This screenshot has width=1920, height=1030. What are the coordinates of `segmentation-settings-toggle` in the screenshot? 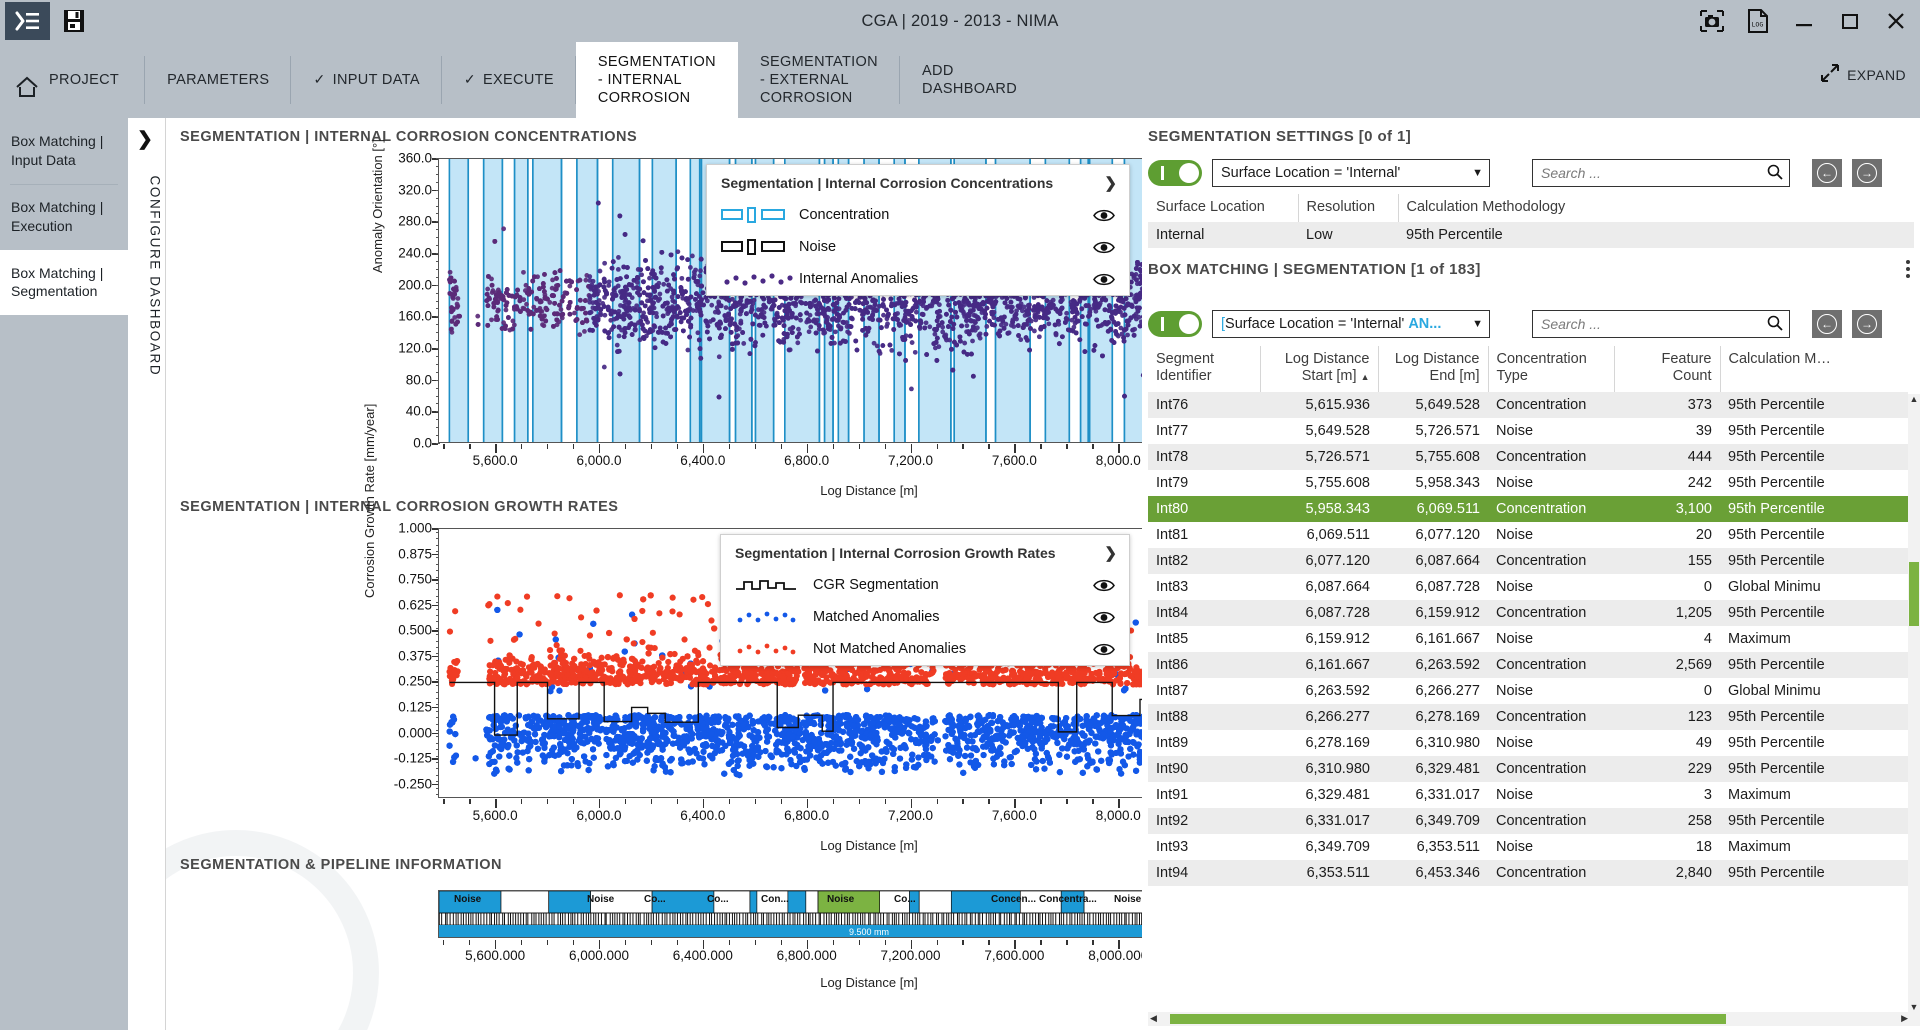 It's located at (1175, 173).